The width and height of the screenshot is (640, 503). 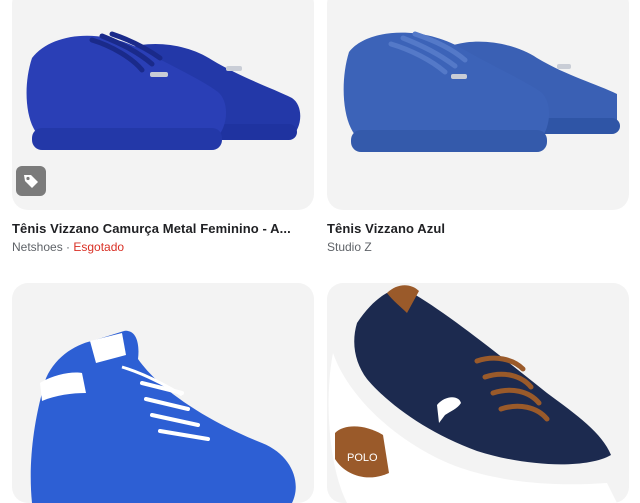 I want to click on tag-icon, so click(x=31, y=181).